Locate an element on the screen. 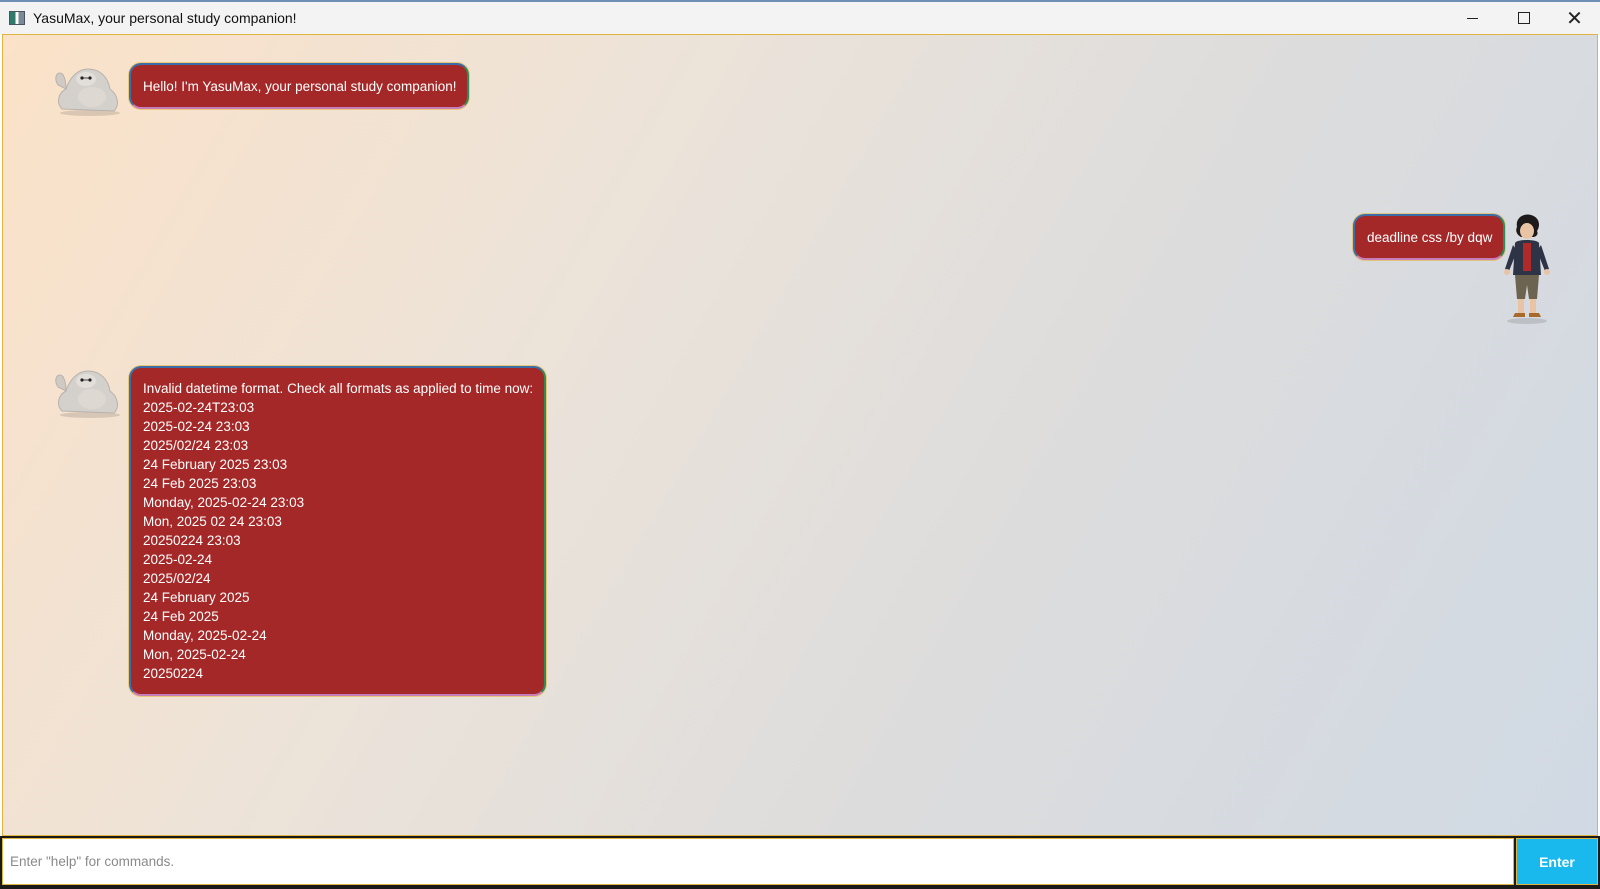  message-text: deadline css /by dqw is located at coordinates (1430, 237).